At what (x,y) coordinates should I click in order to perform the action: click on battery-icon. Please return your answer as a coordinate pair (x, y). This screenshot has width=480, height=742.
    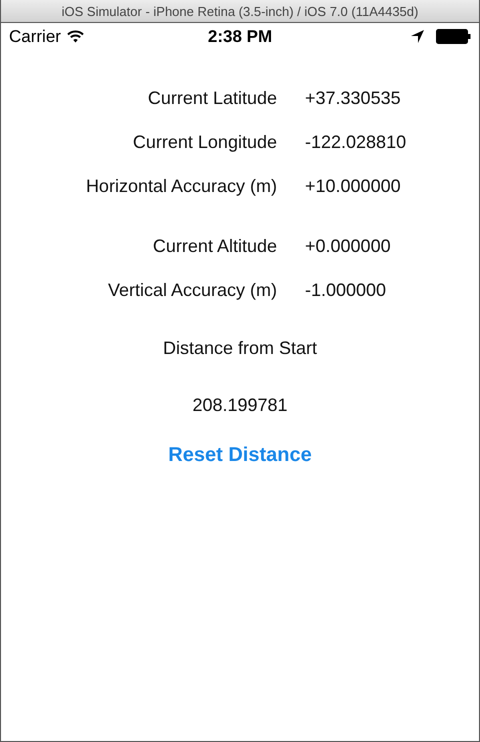
    Looking at the image, I should click on (453, 36).